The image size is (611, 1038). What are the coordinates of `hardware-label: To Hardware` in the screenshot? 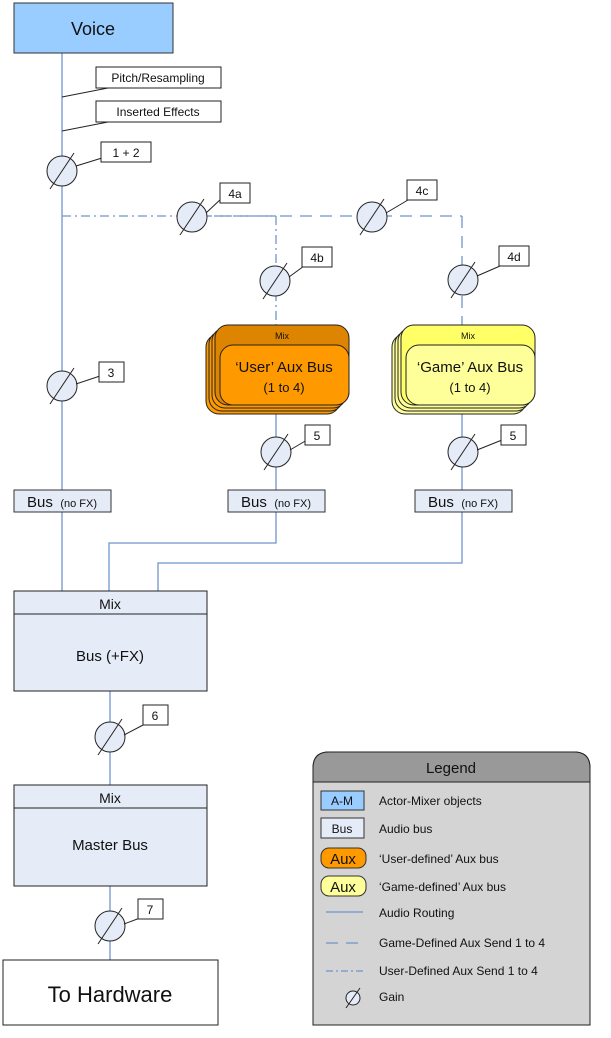 It's located at (110, 994).